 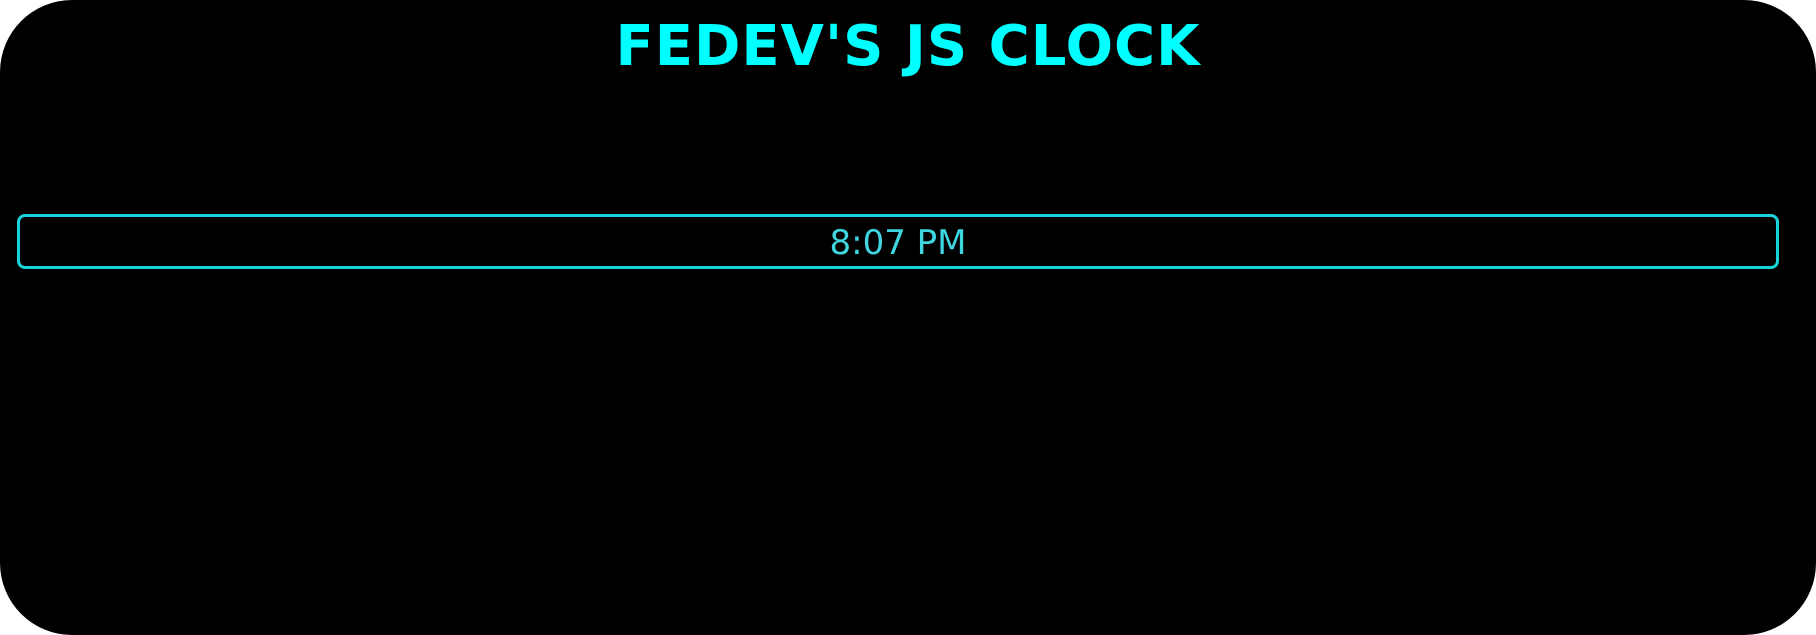 I want to click on clock-time: 8:07 PM, so click(x=898, y=242).